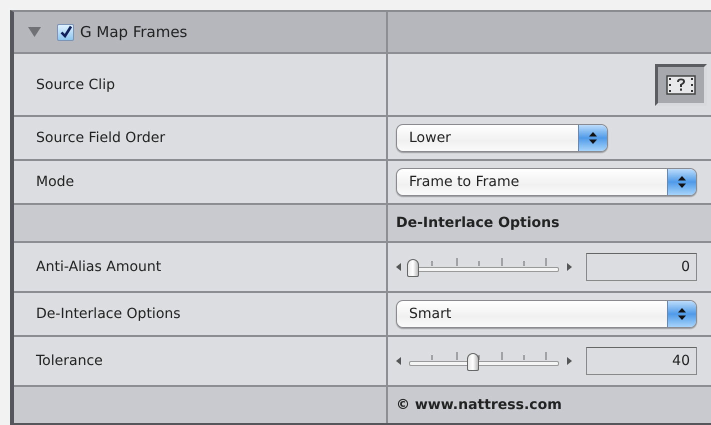 The image size is (711, 425). I want to click on parameter-label: De-Interlace Options, so click(108, 314).